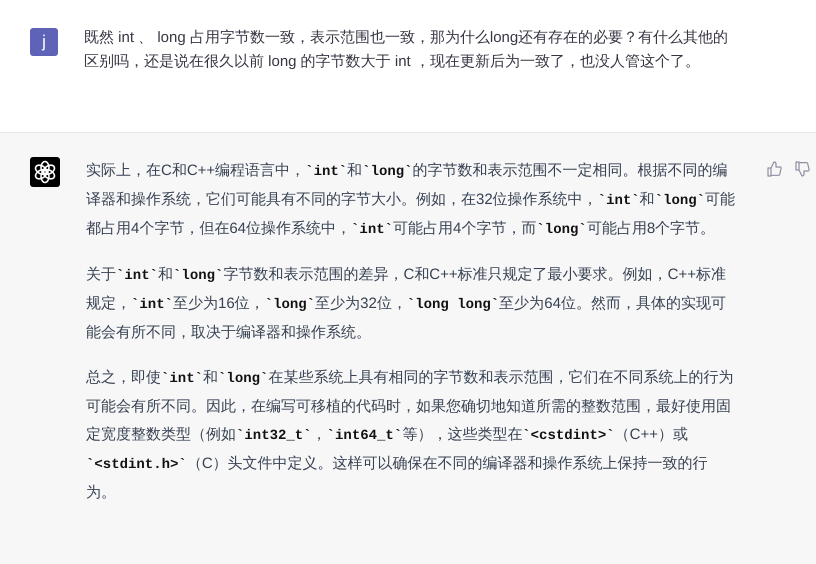  Describe the element at coordinates (802, 169) in the screenshot. I see `thumbs-down-icon` at that location.